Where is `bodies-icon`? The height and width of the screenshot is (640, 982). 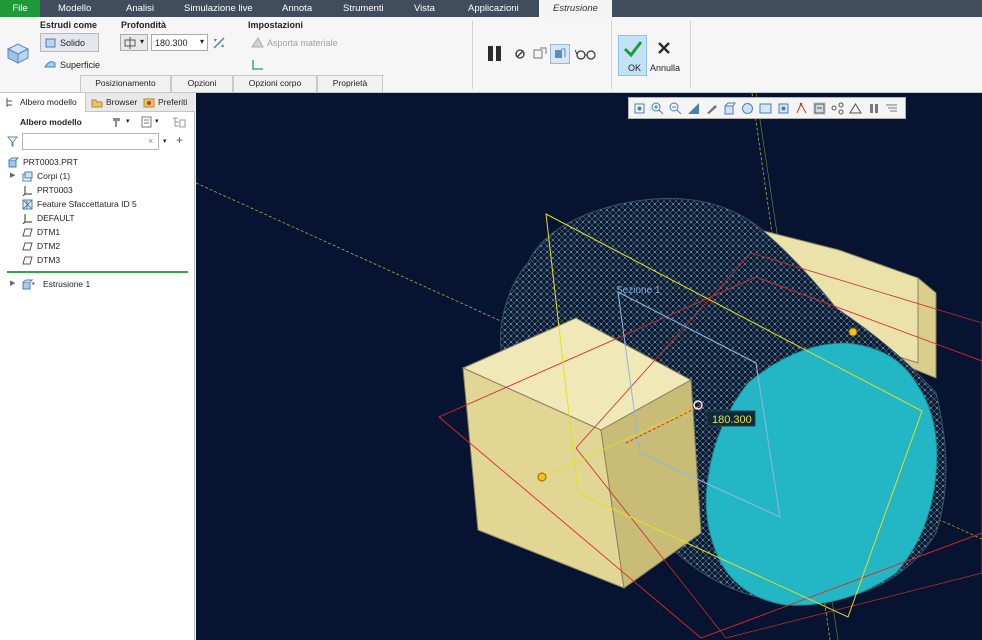
bodies-icon is located at coordinates (27, 176).